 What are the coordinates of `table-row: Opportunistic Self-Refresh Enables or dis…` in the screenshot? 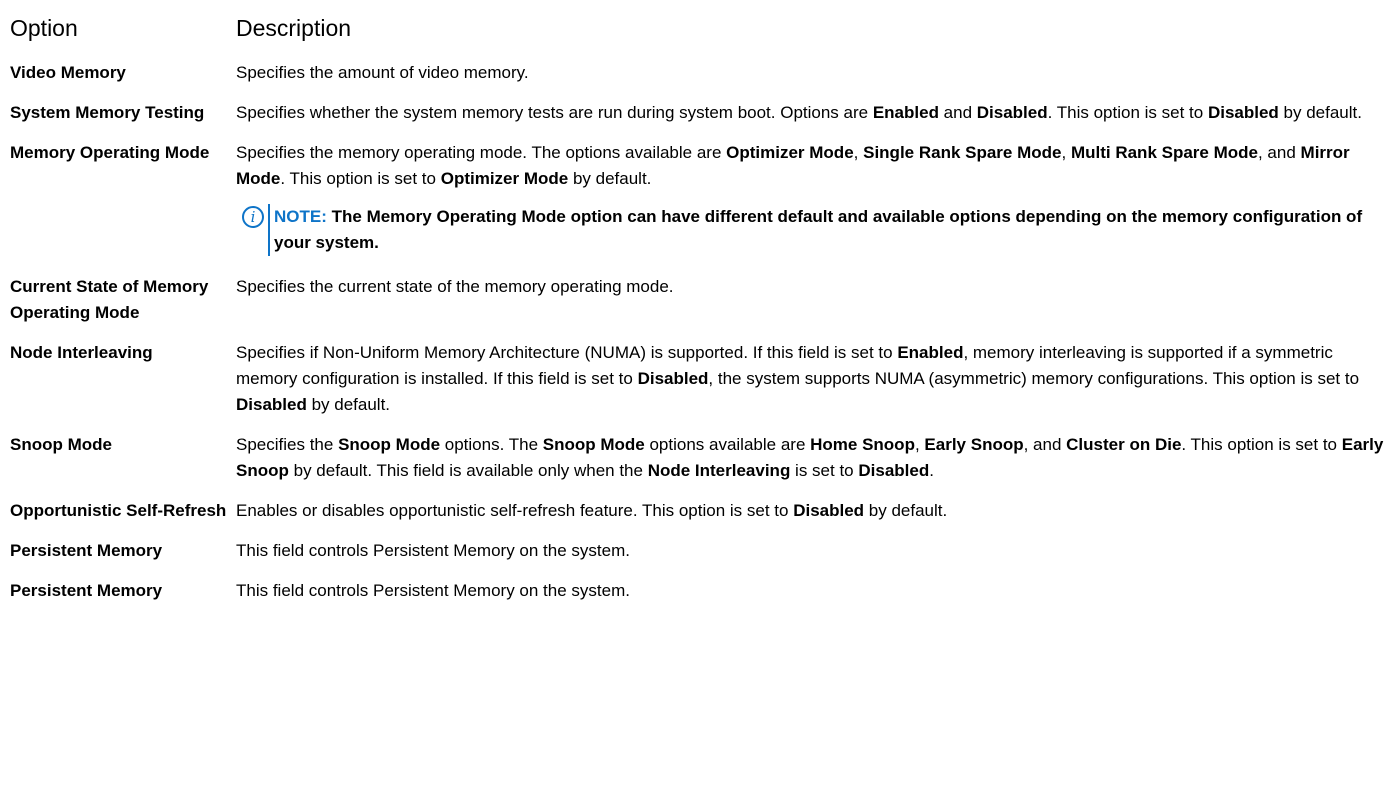 It's located at (700, 514).